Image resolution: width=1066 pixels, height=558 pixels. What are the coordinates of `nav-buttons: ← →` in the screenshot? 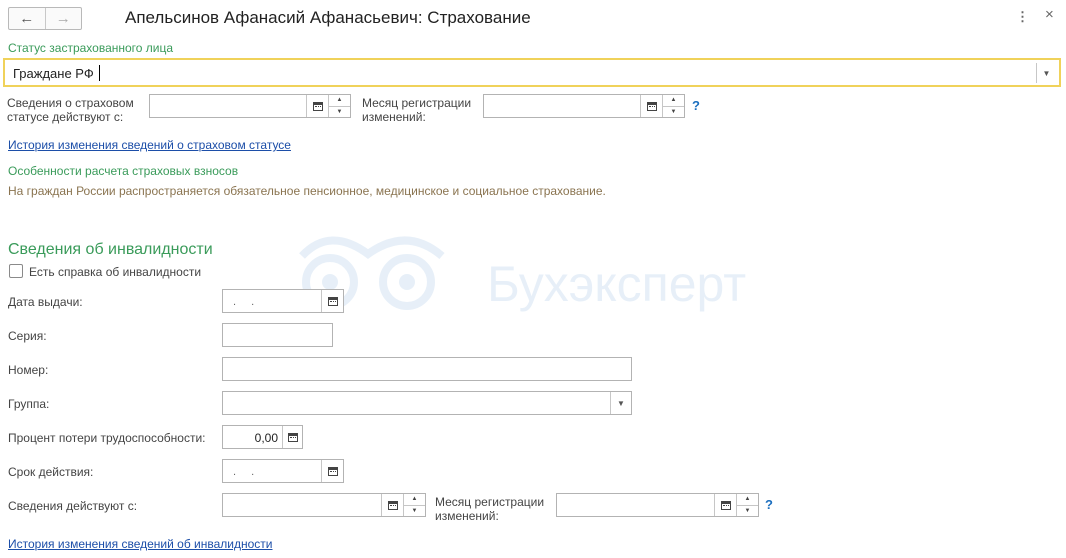 It's located at (45, 18).